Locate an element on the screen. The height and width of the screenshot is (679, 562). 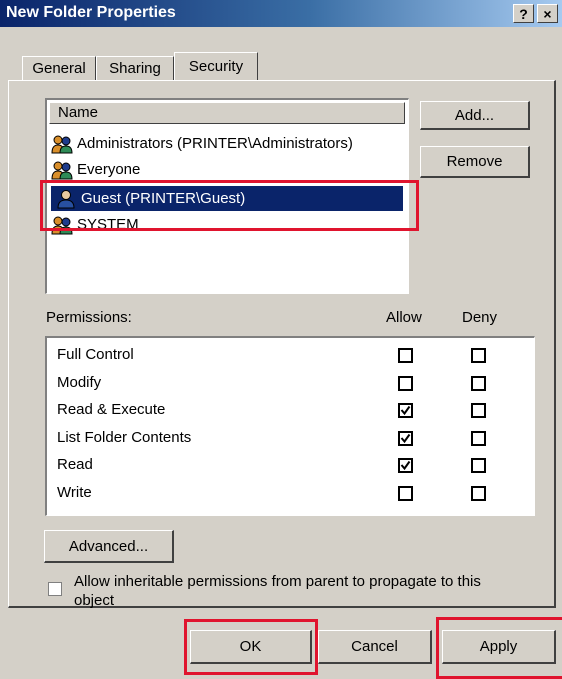
tab-security: Security is located at coordinates (216, 66).